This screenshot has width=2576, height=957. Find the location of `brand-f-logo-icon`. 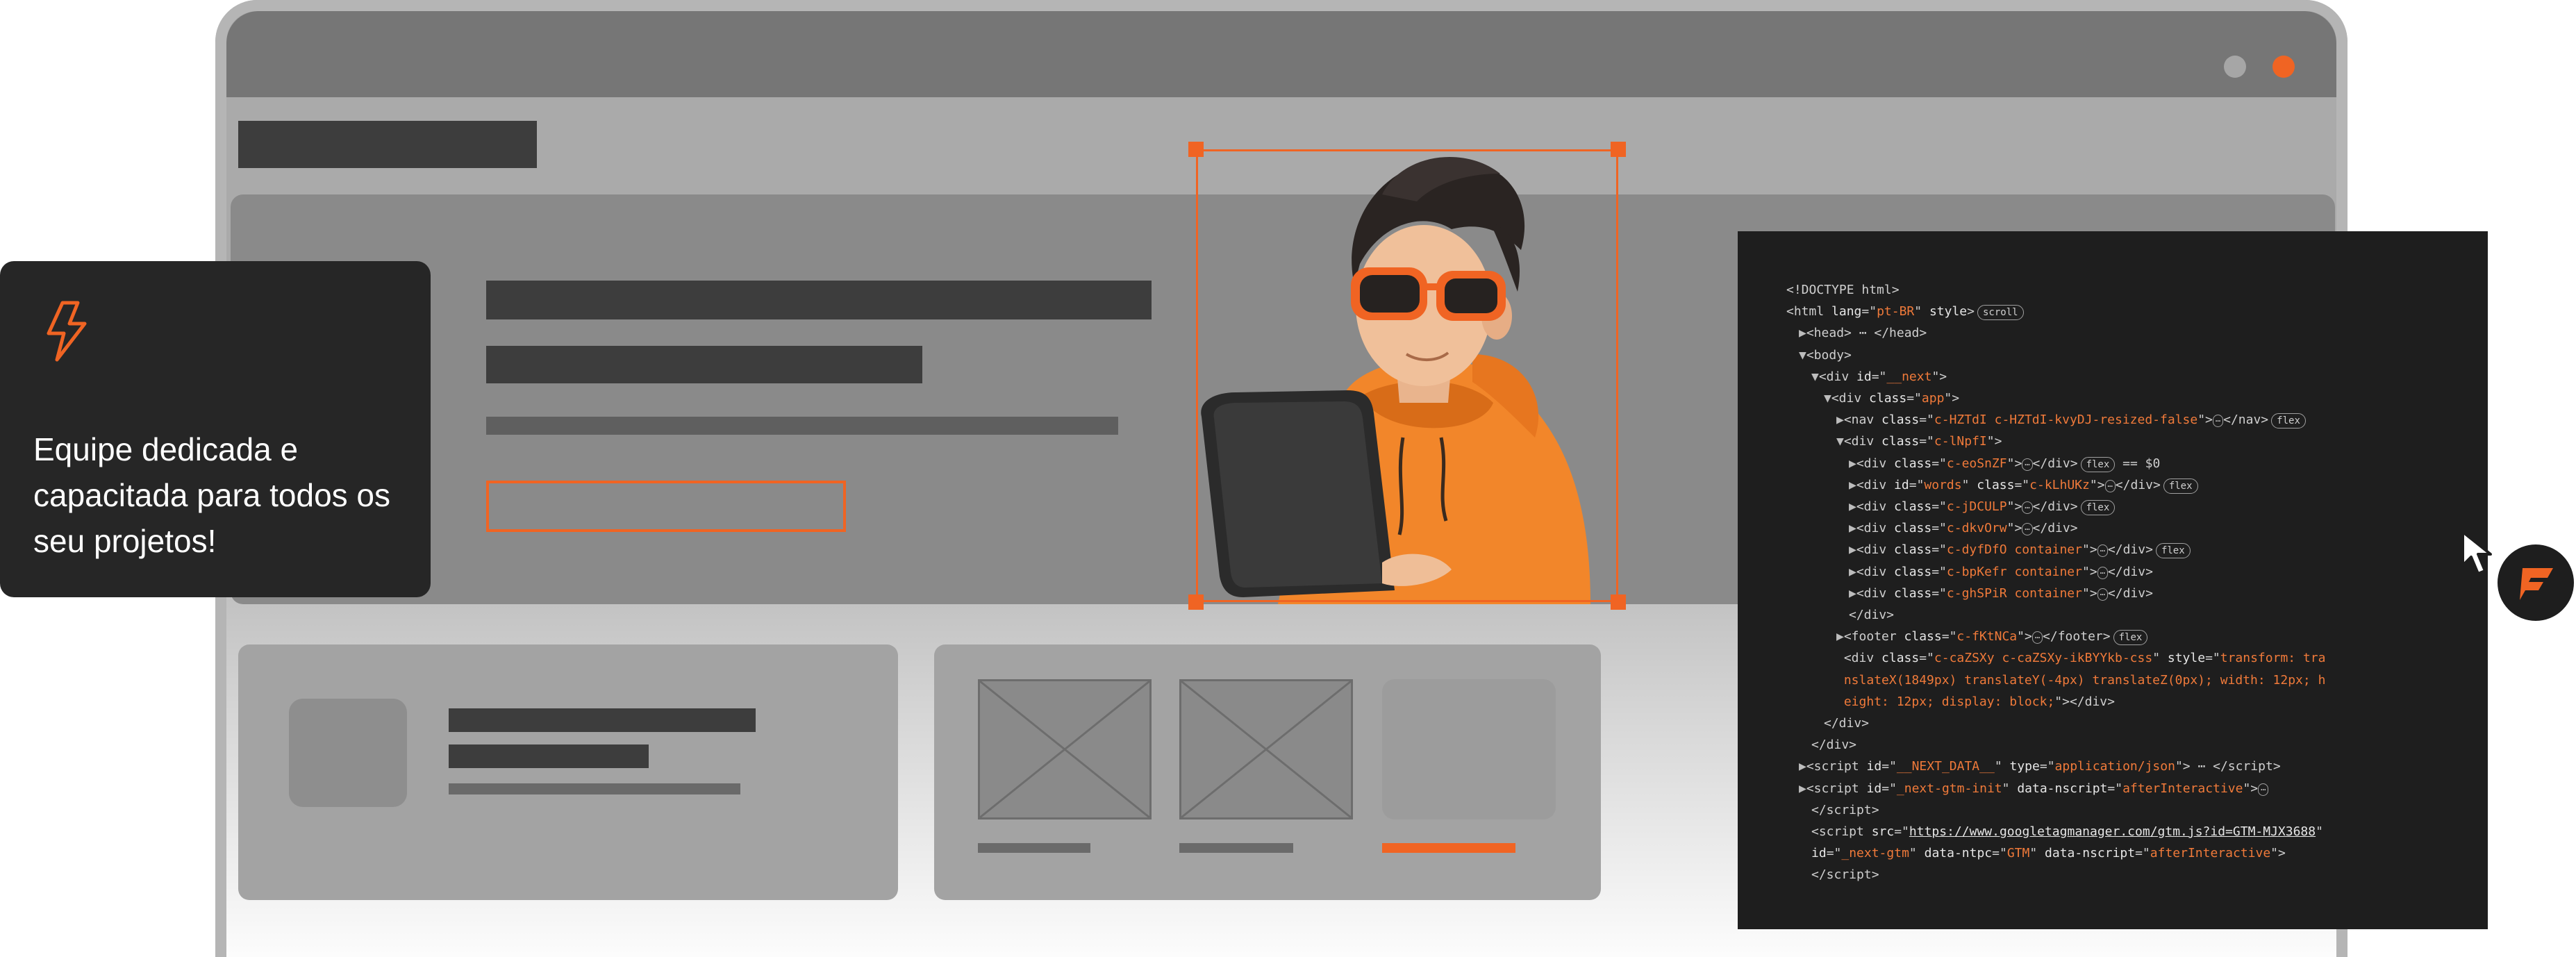

brand-f-logo-icon is located at coordinates (2536, 584).